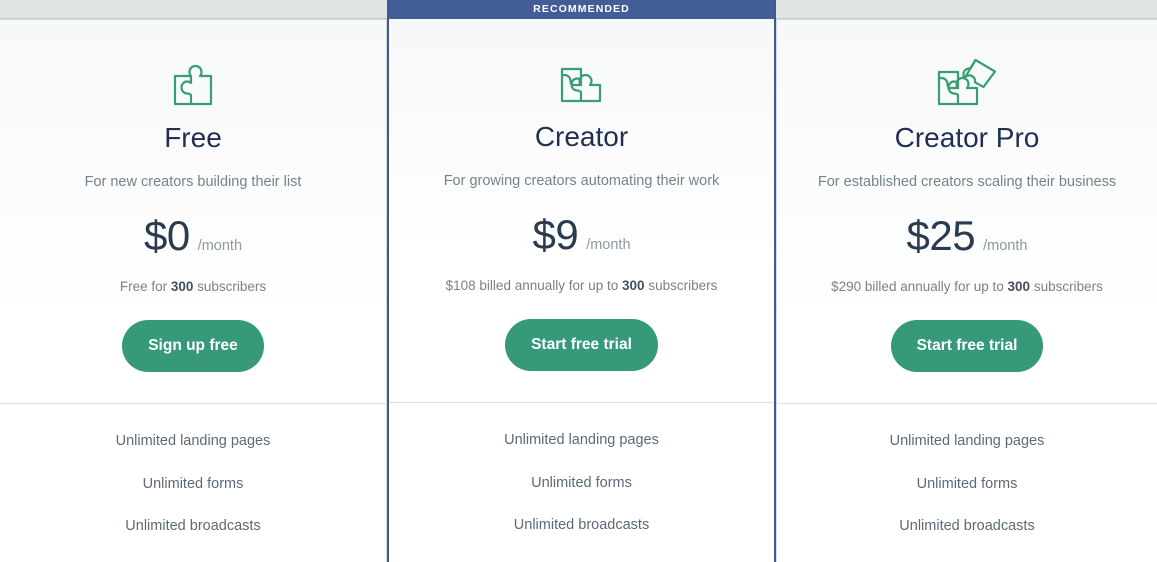 Image resolution: width=1157 pixels, height=562 pixels. What do you see at coordinates (967, 84) in the screenshot?
I see `puzzle-three-pieces-icon` at bounding box center [967, 84].